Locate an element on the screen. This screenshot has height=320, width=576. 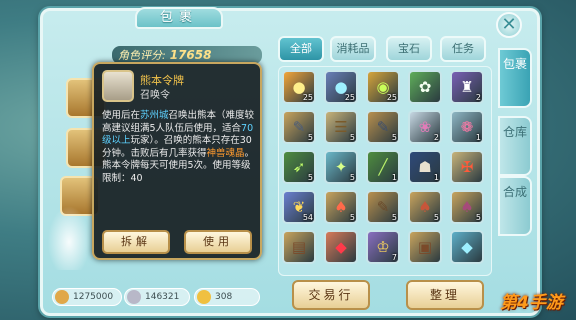
gem-currency: 308 is located at coordinates (227, 297).